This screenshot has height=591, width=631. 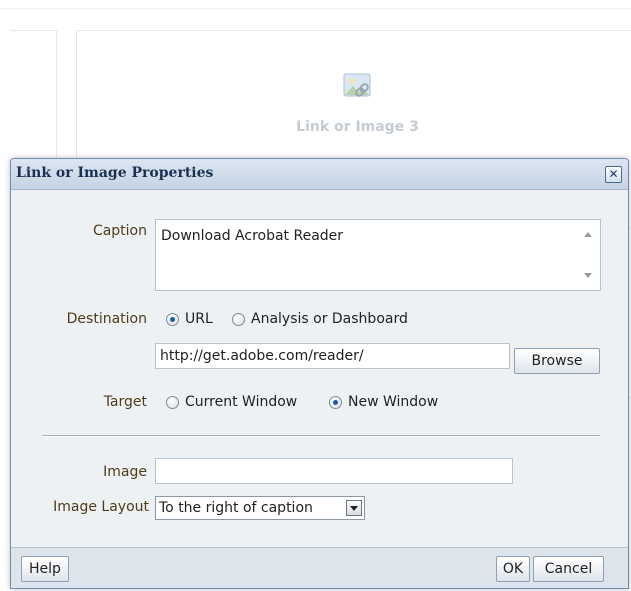 I want to click on caption-label: Caption, so click(x=119, y=231).